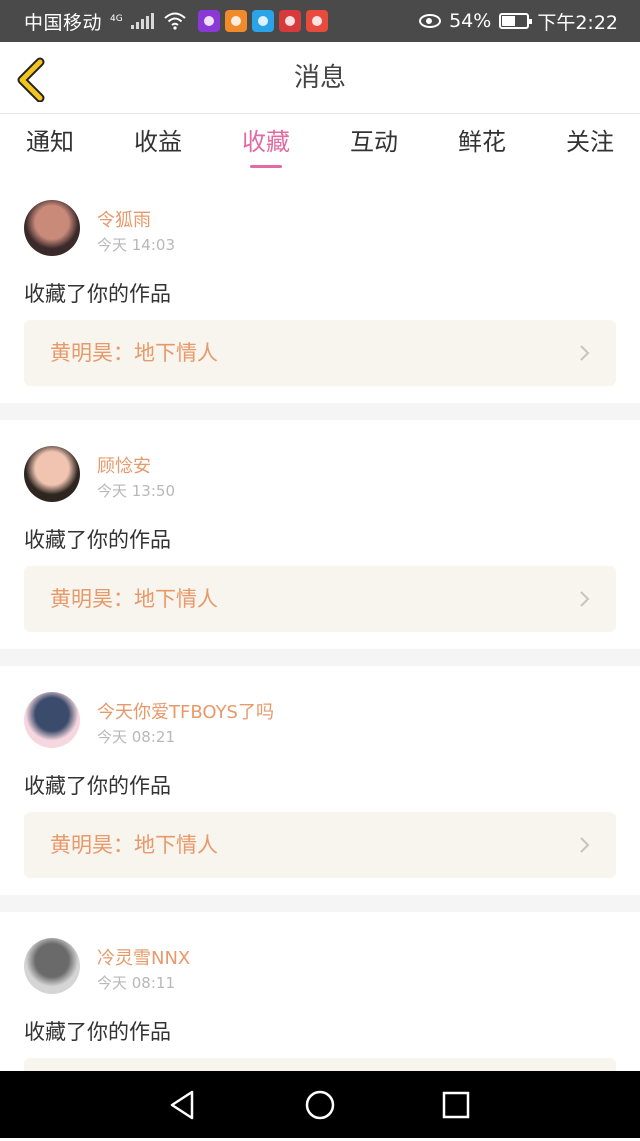 This screenshot has width=640, height=1141. Describe the element at coordinates (136, 245) in the screenshot. I see `timestamp: 今天 14:03` at that location.